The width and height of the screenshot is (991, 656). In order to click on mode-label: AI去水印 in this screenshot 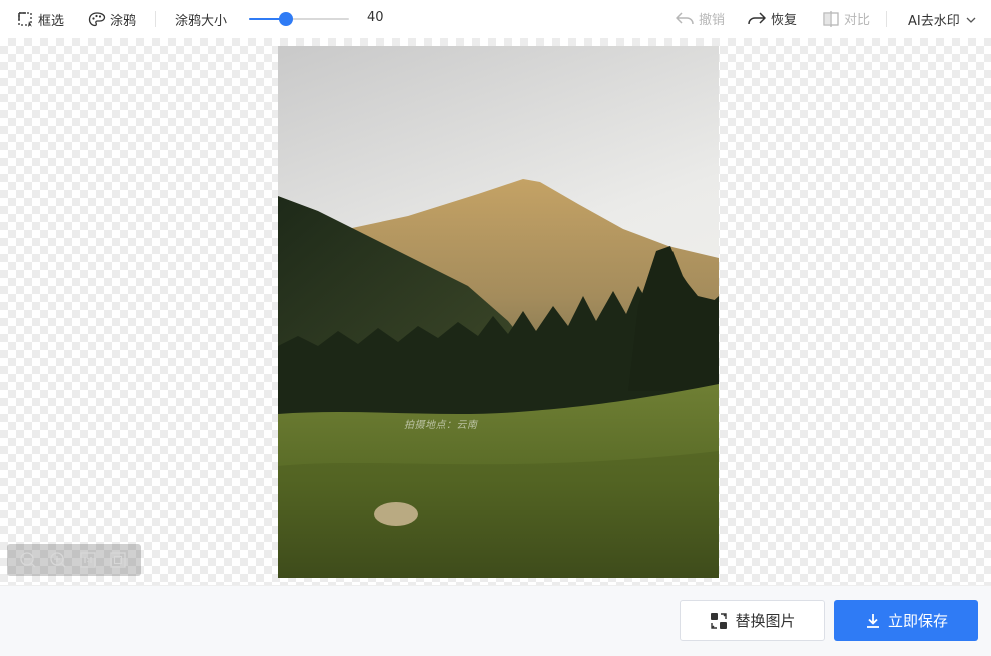, I will do `click(934, 21)`.